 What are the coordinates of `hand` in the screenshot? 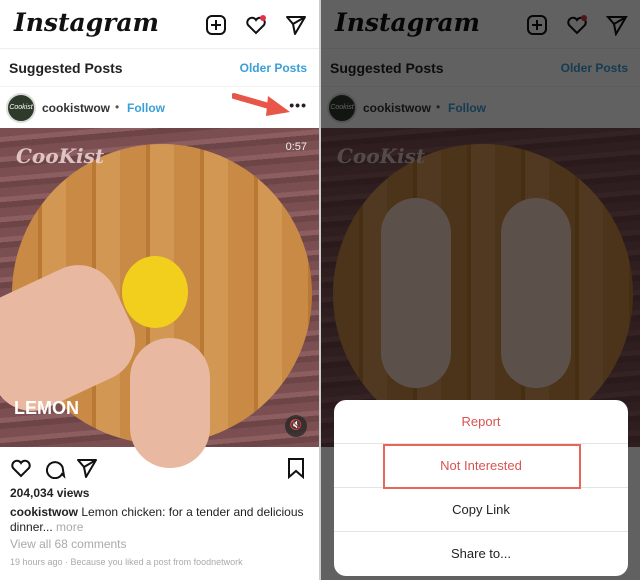 It's located at (170, 403).